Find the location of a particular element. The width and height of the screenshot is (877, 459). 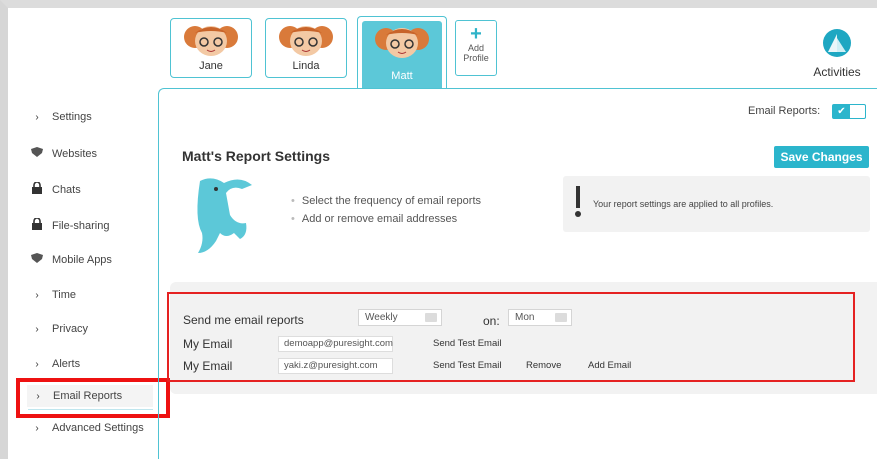

sidebar-item-label: Advanced Settings is located at coordinates (98, 428).